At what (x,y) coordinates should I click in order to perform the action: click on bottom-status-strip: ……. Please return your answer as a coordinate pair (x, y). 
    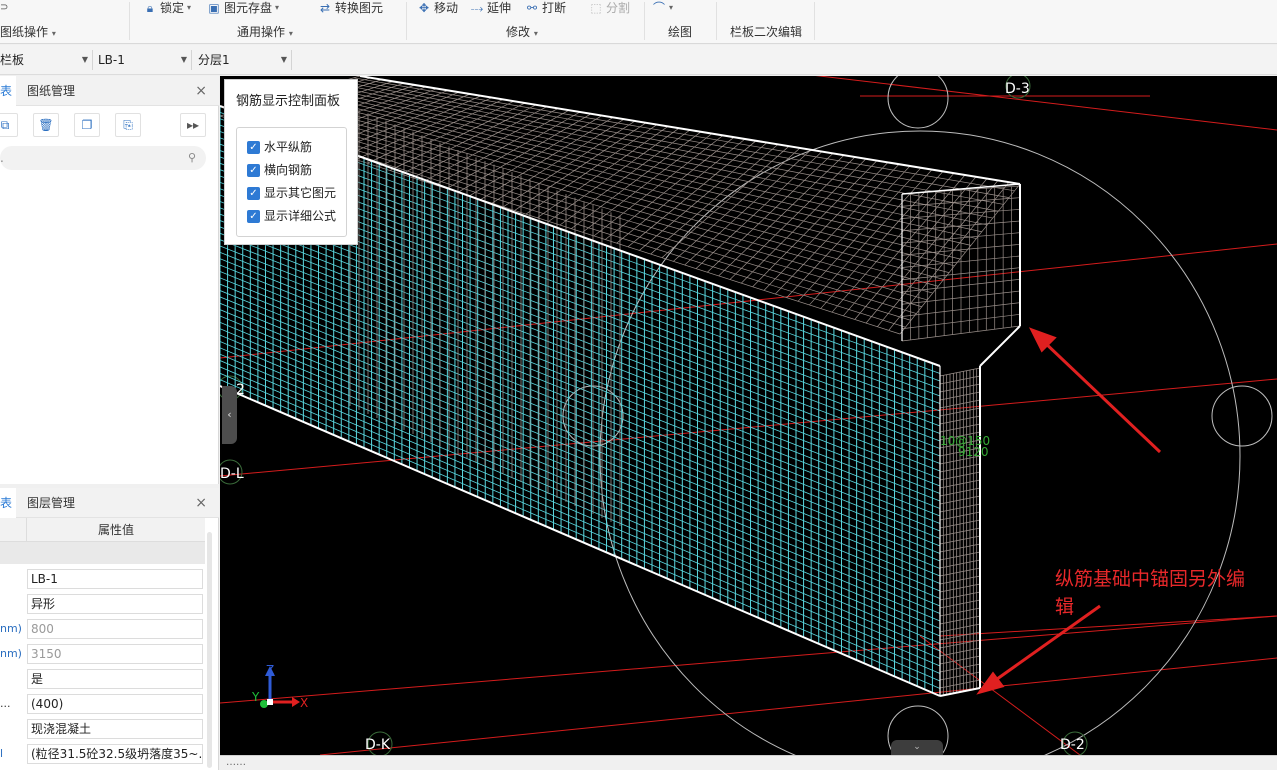
    Looking at the image, I should click on (748, 762).